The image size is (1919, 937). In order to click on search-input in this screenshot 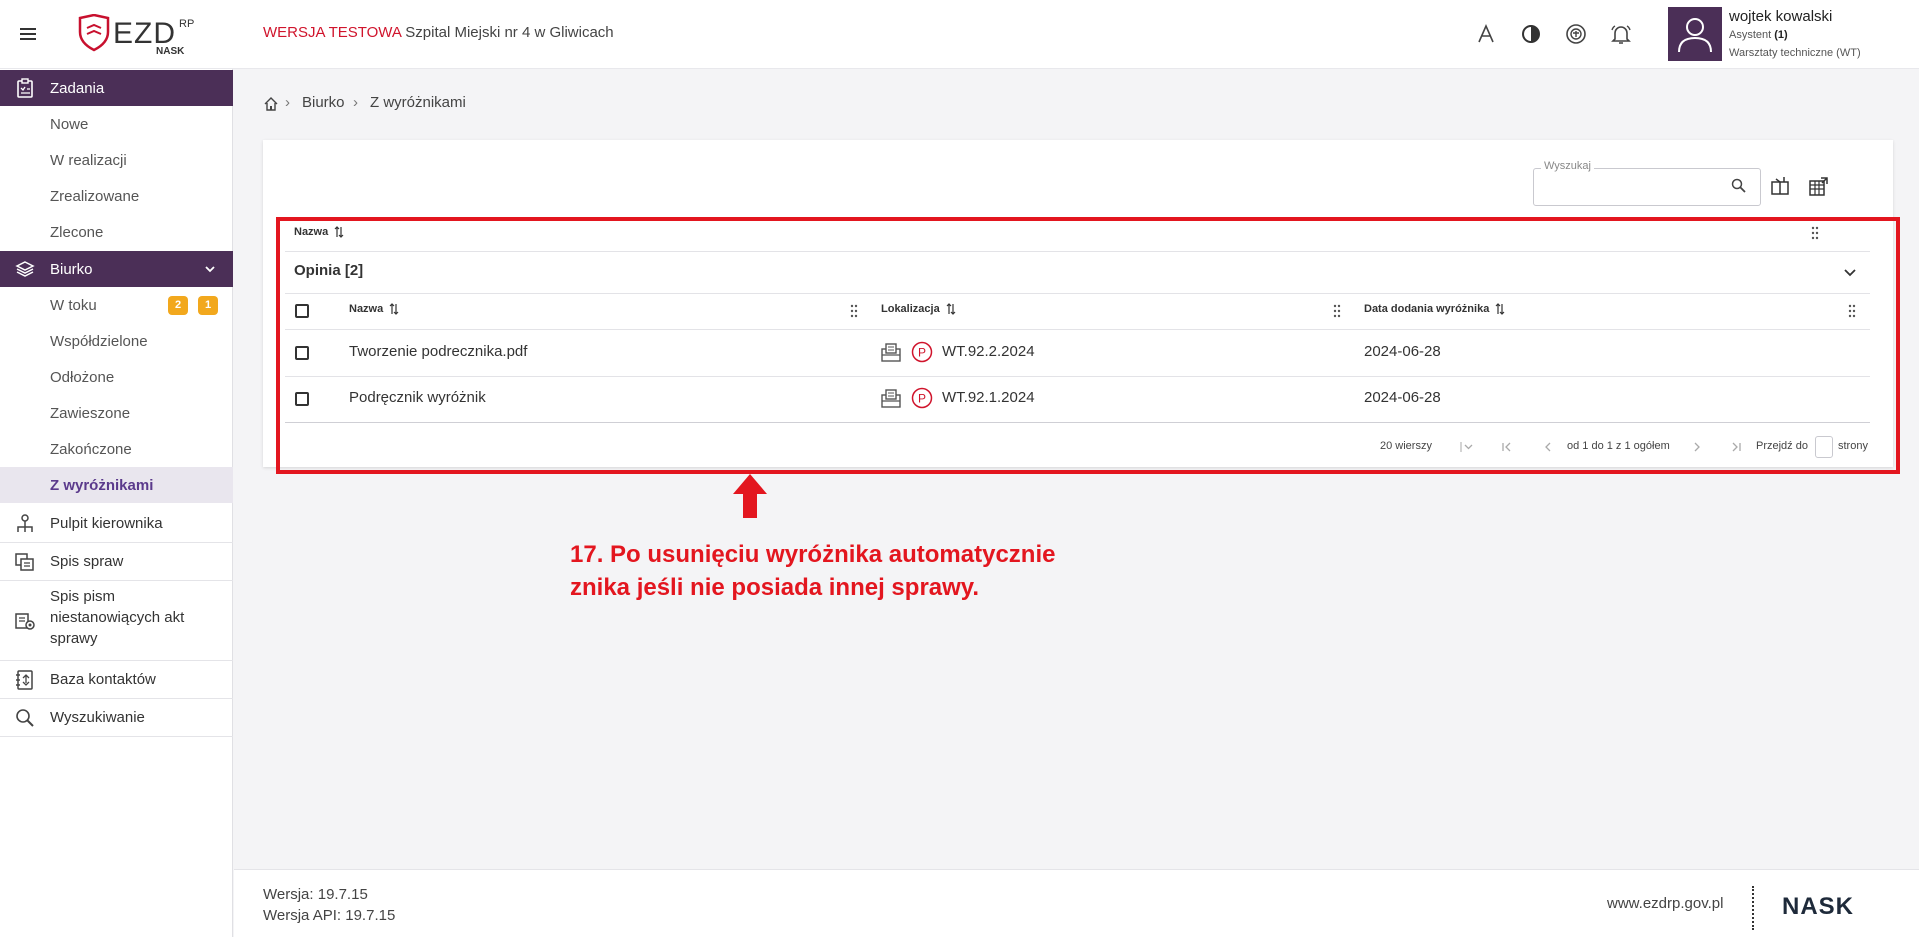, I will do `click(1647, 187)`.